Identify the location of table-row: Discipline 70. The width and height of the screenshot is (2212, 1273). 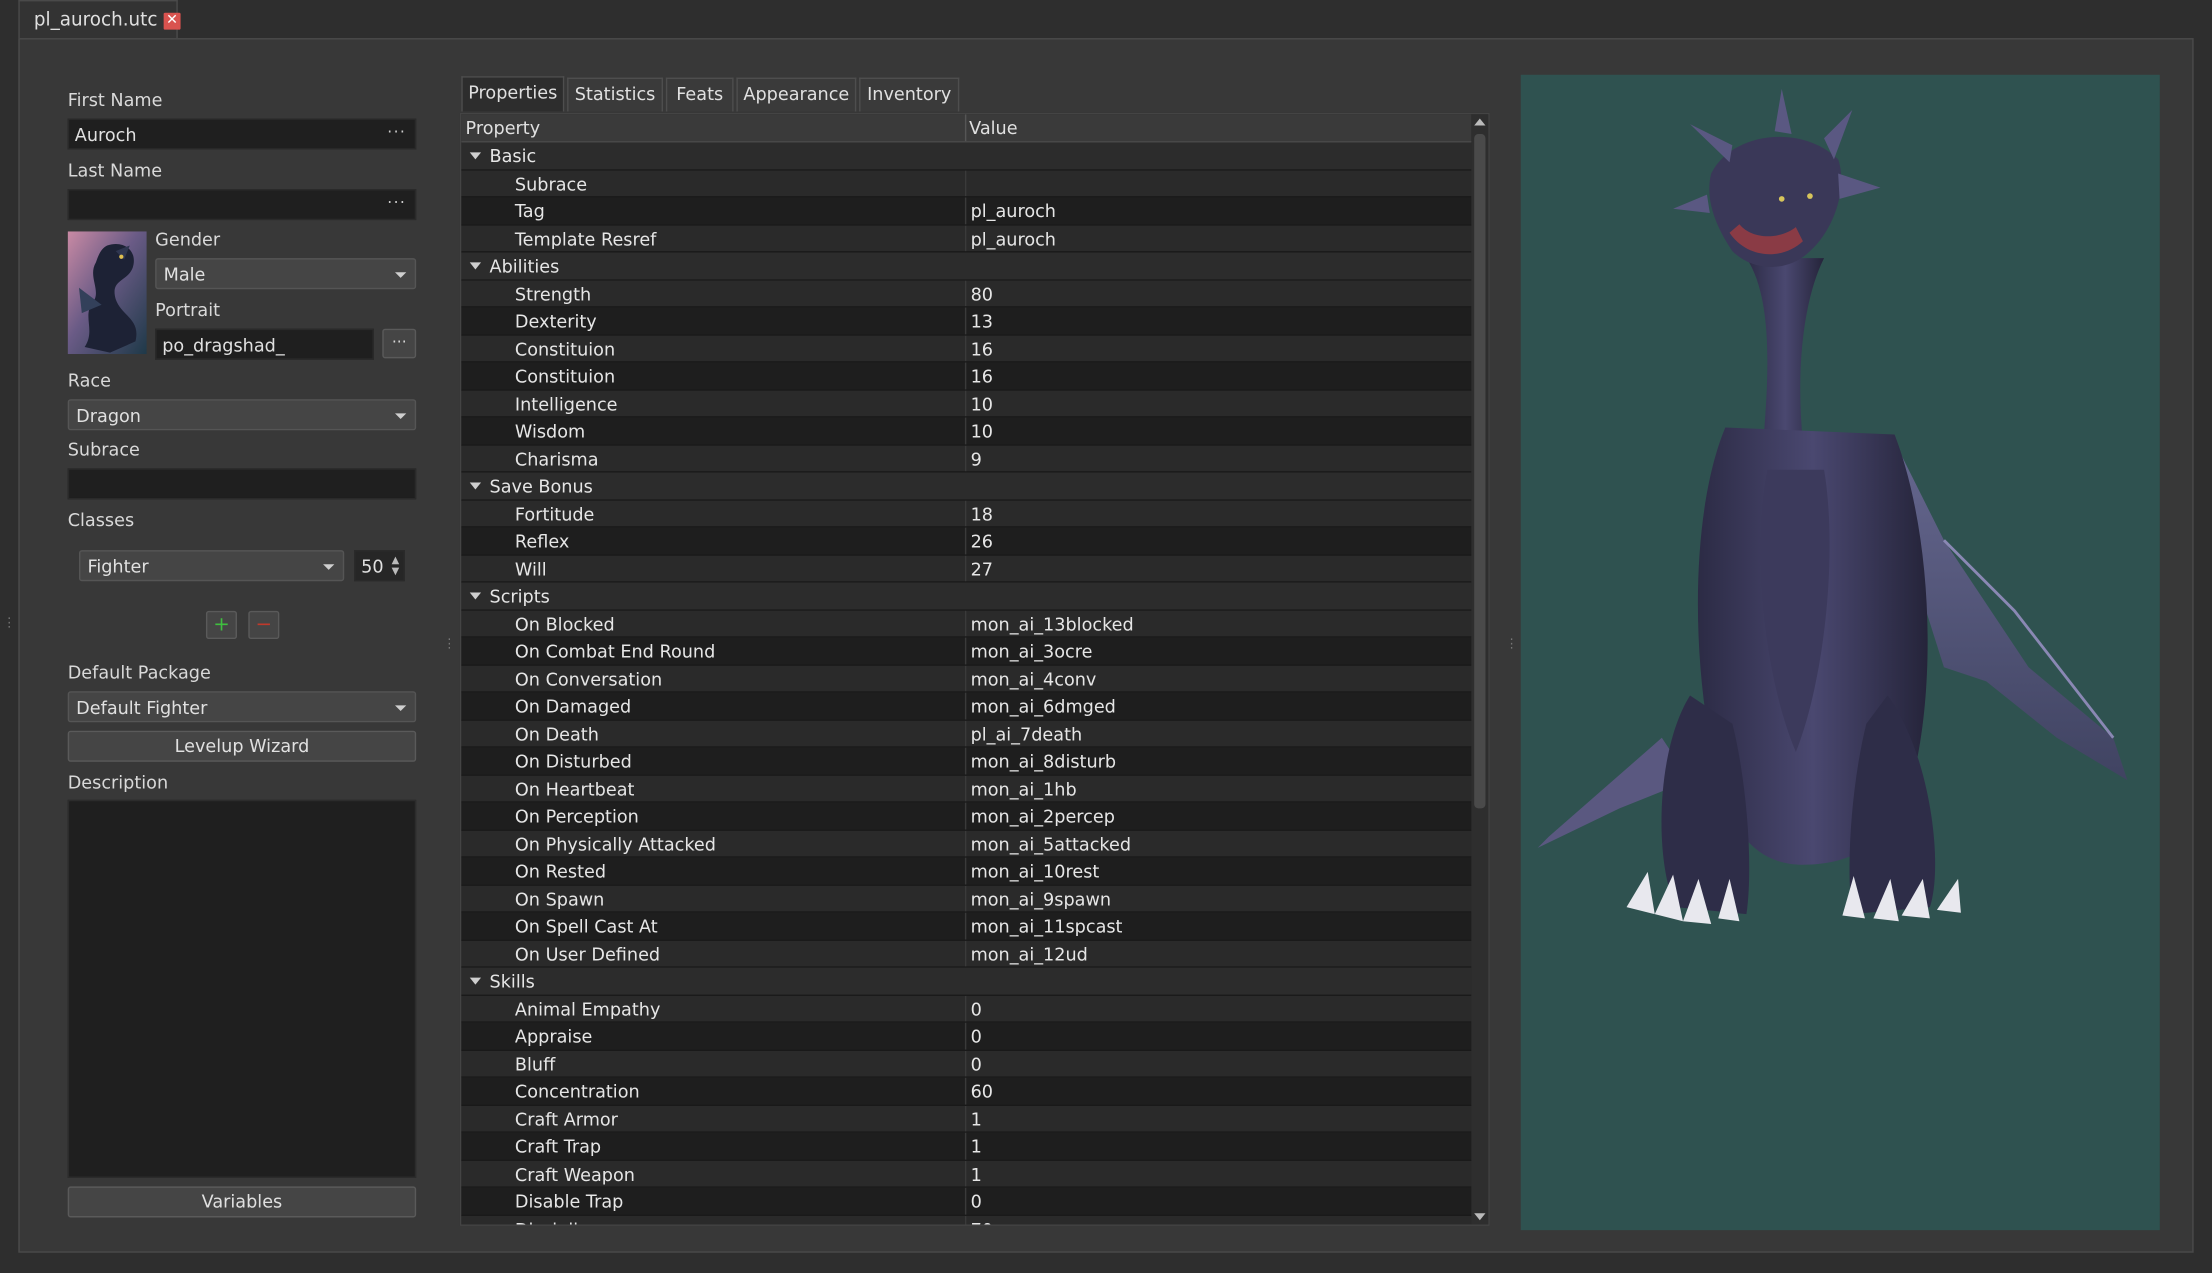
(966, 1220).